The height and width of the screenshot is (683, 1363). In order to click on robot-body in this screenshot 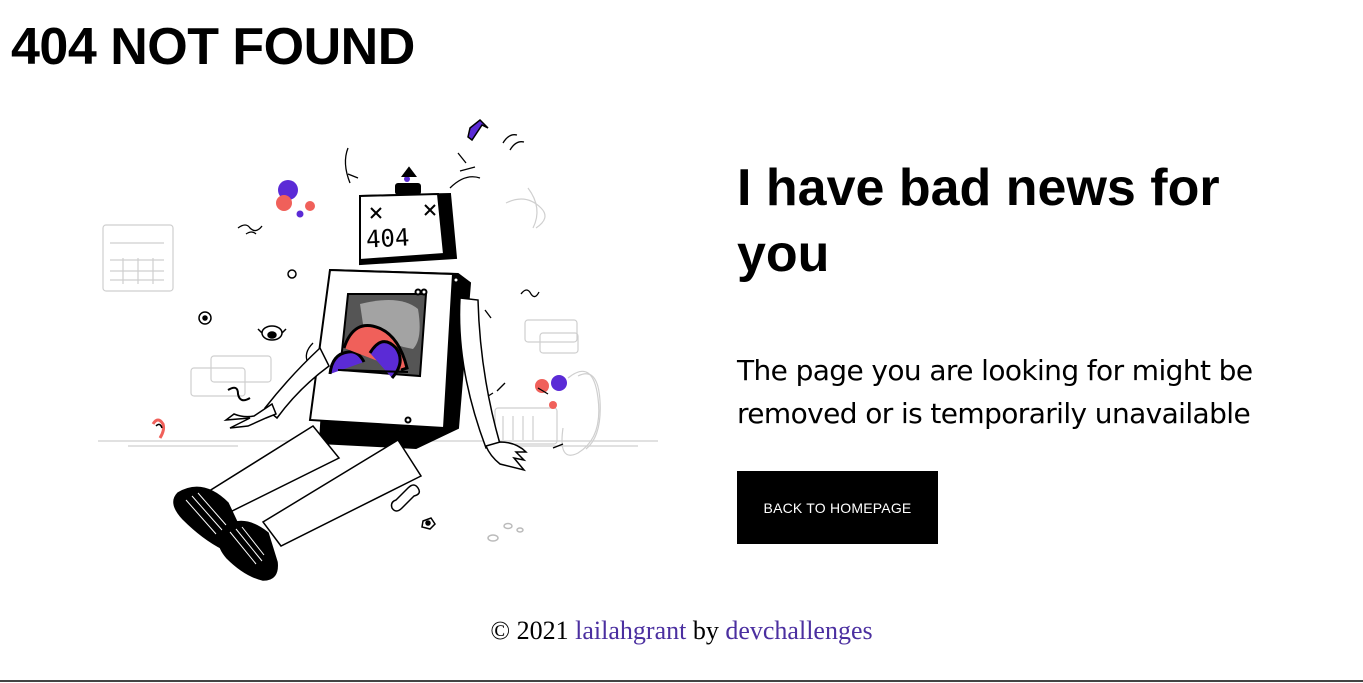, I will do `click(390, 359)`.